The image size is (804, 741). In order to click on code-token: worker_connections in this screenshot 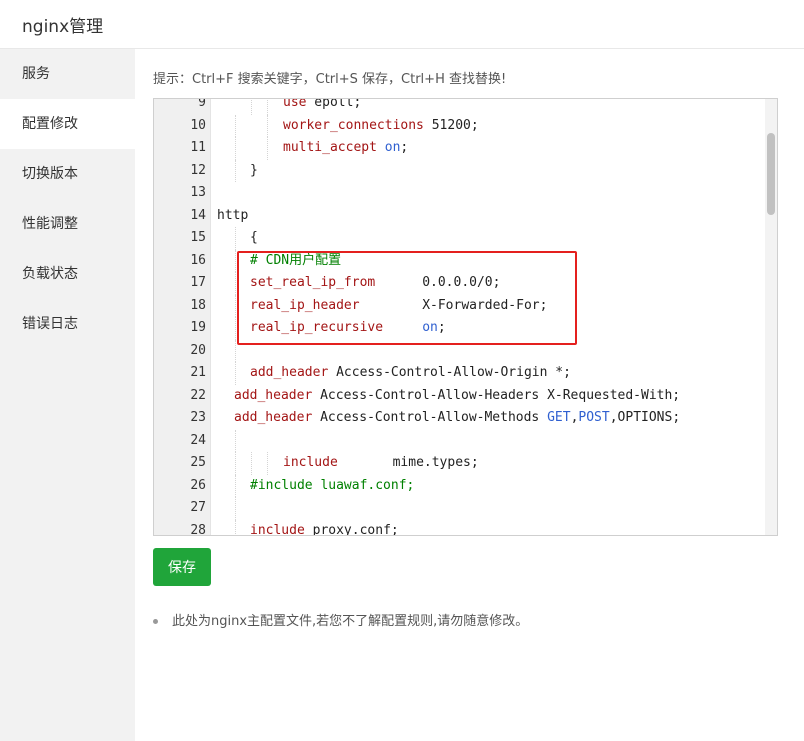, I will do `click(353, 125)`.